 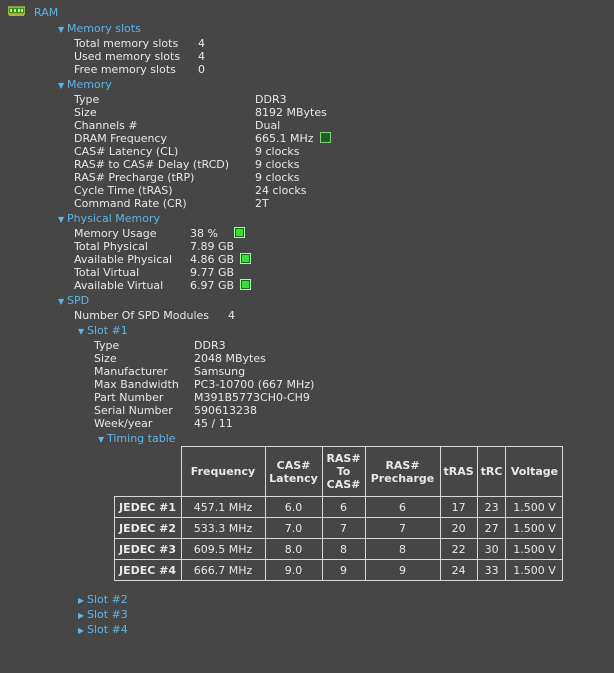 I want to click on row-label: CAS# Latency (CL), so click(x=126, y=151).